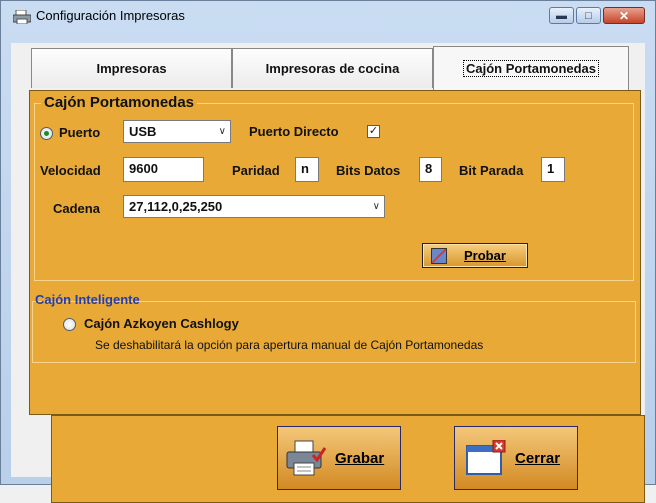 Image resolution: width=656 pixels, height=503 pixels. I want to click on cashlogy-radio, so click(69, 324).